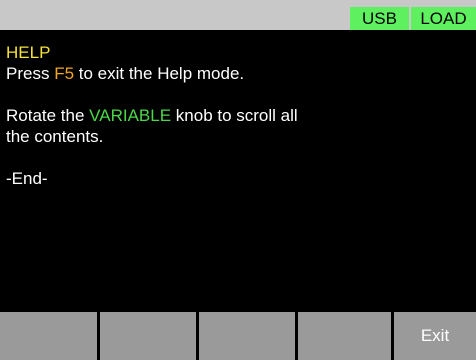 This screenshot has height=360, width=476. What do you see at coordinates (48, 115) in the screenshot?
I see `help-line-scroll-prefix: Rotate the` at bounding box center [48, 115].